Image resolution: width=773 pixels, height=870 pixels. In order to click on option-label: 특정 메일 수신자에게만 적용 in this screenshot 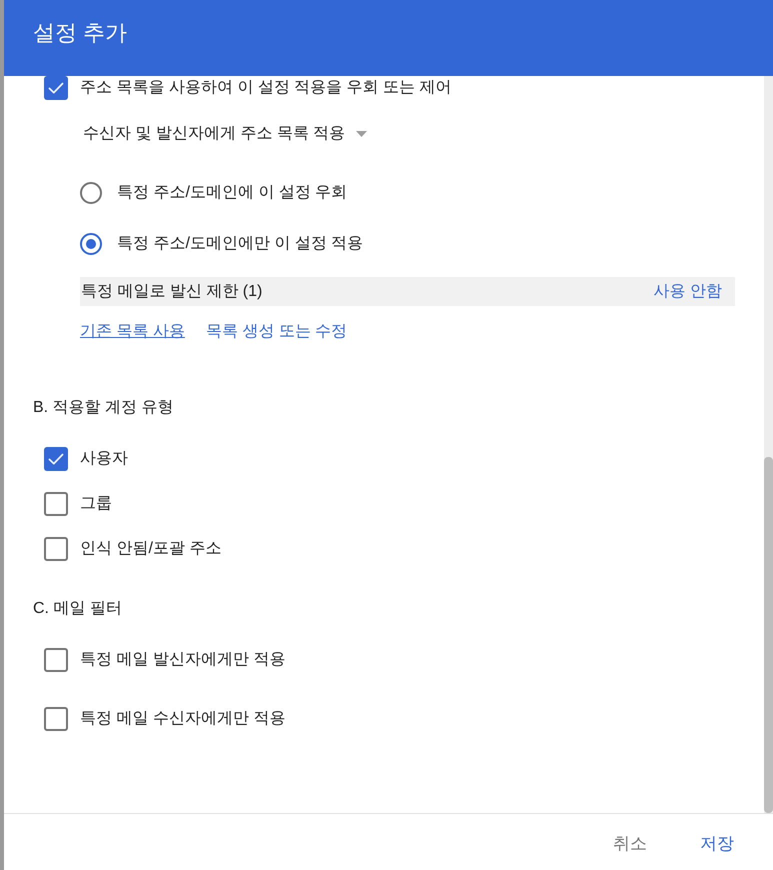, I will do `click(183, 719)`.